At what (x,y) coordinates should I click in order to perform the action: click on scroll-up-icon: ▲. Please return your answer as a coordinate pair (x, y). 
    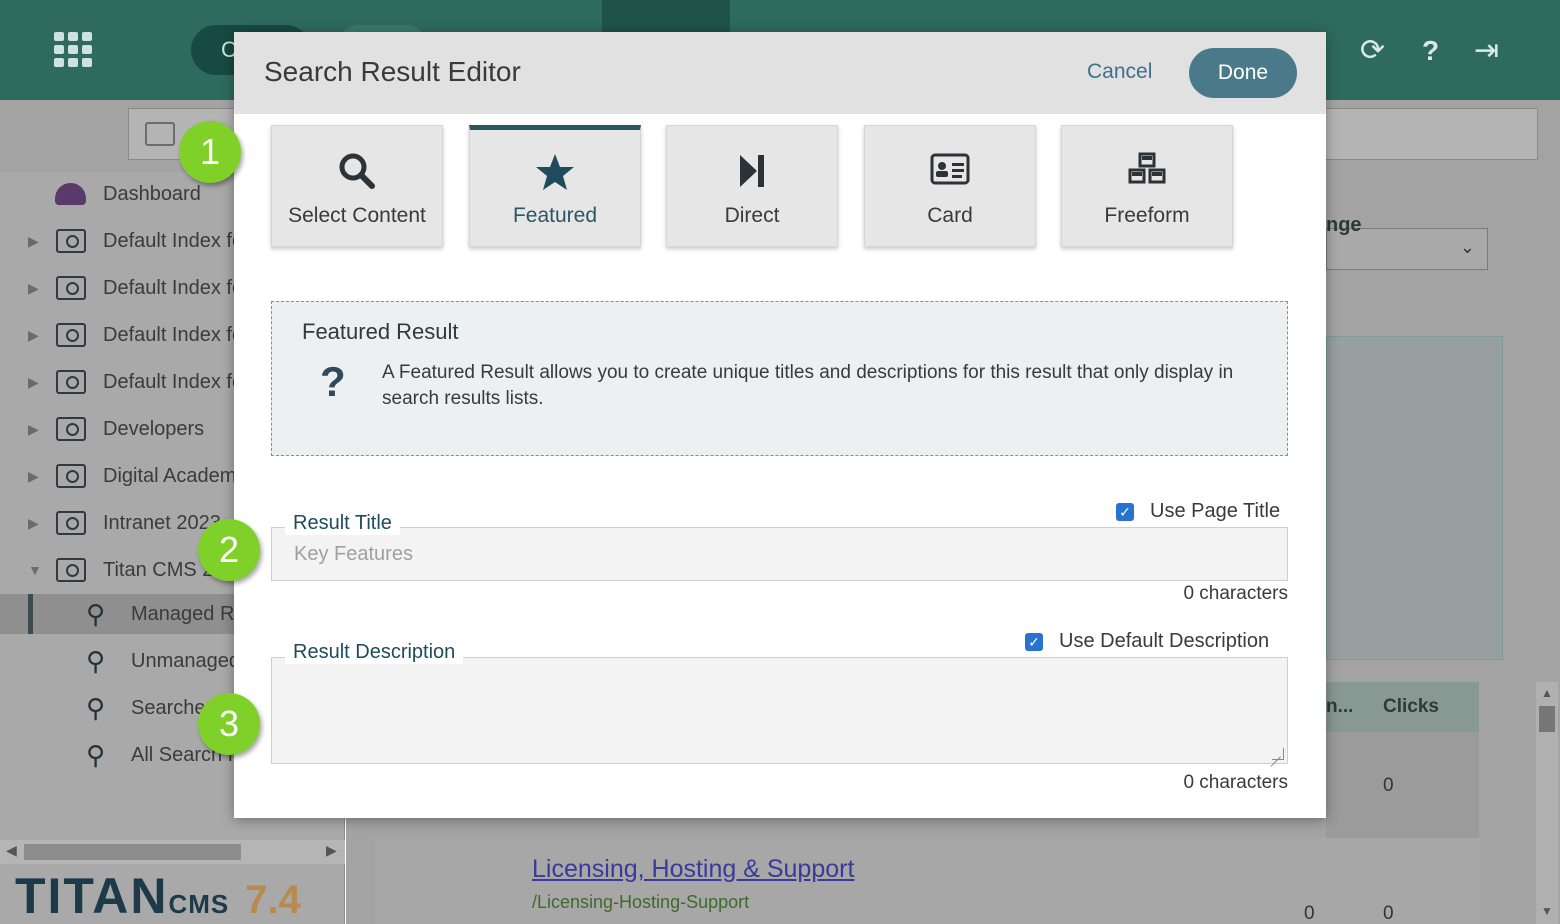
    Looking at the image, I should click on (1547, 693).